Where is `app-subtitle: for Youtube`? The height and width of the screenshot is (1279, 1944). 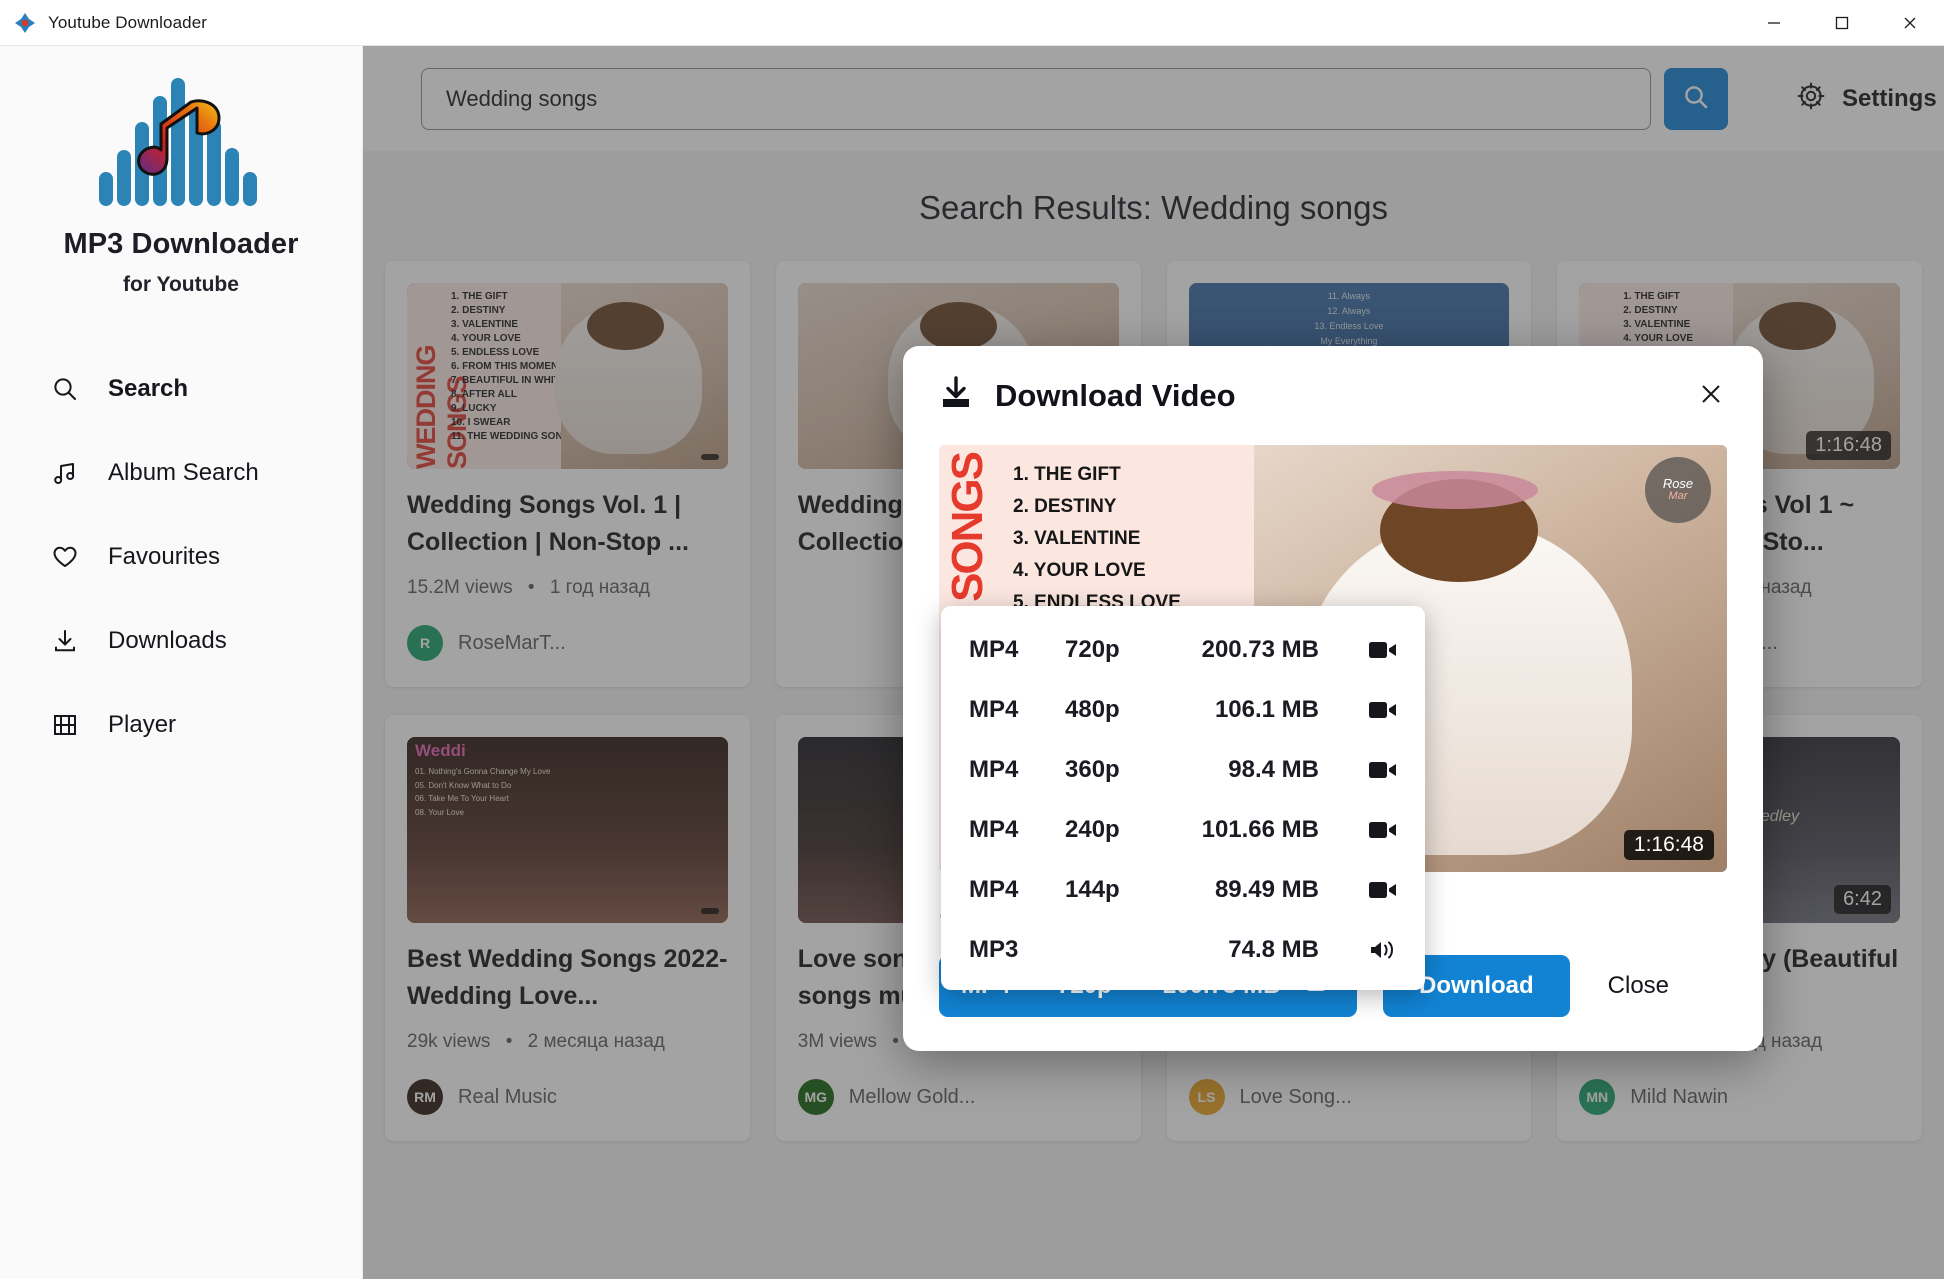 app-subtitle: for Youtube is located at coordinates (181, 284).